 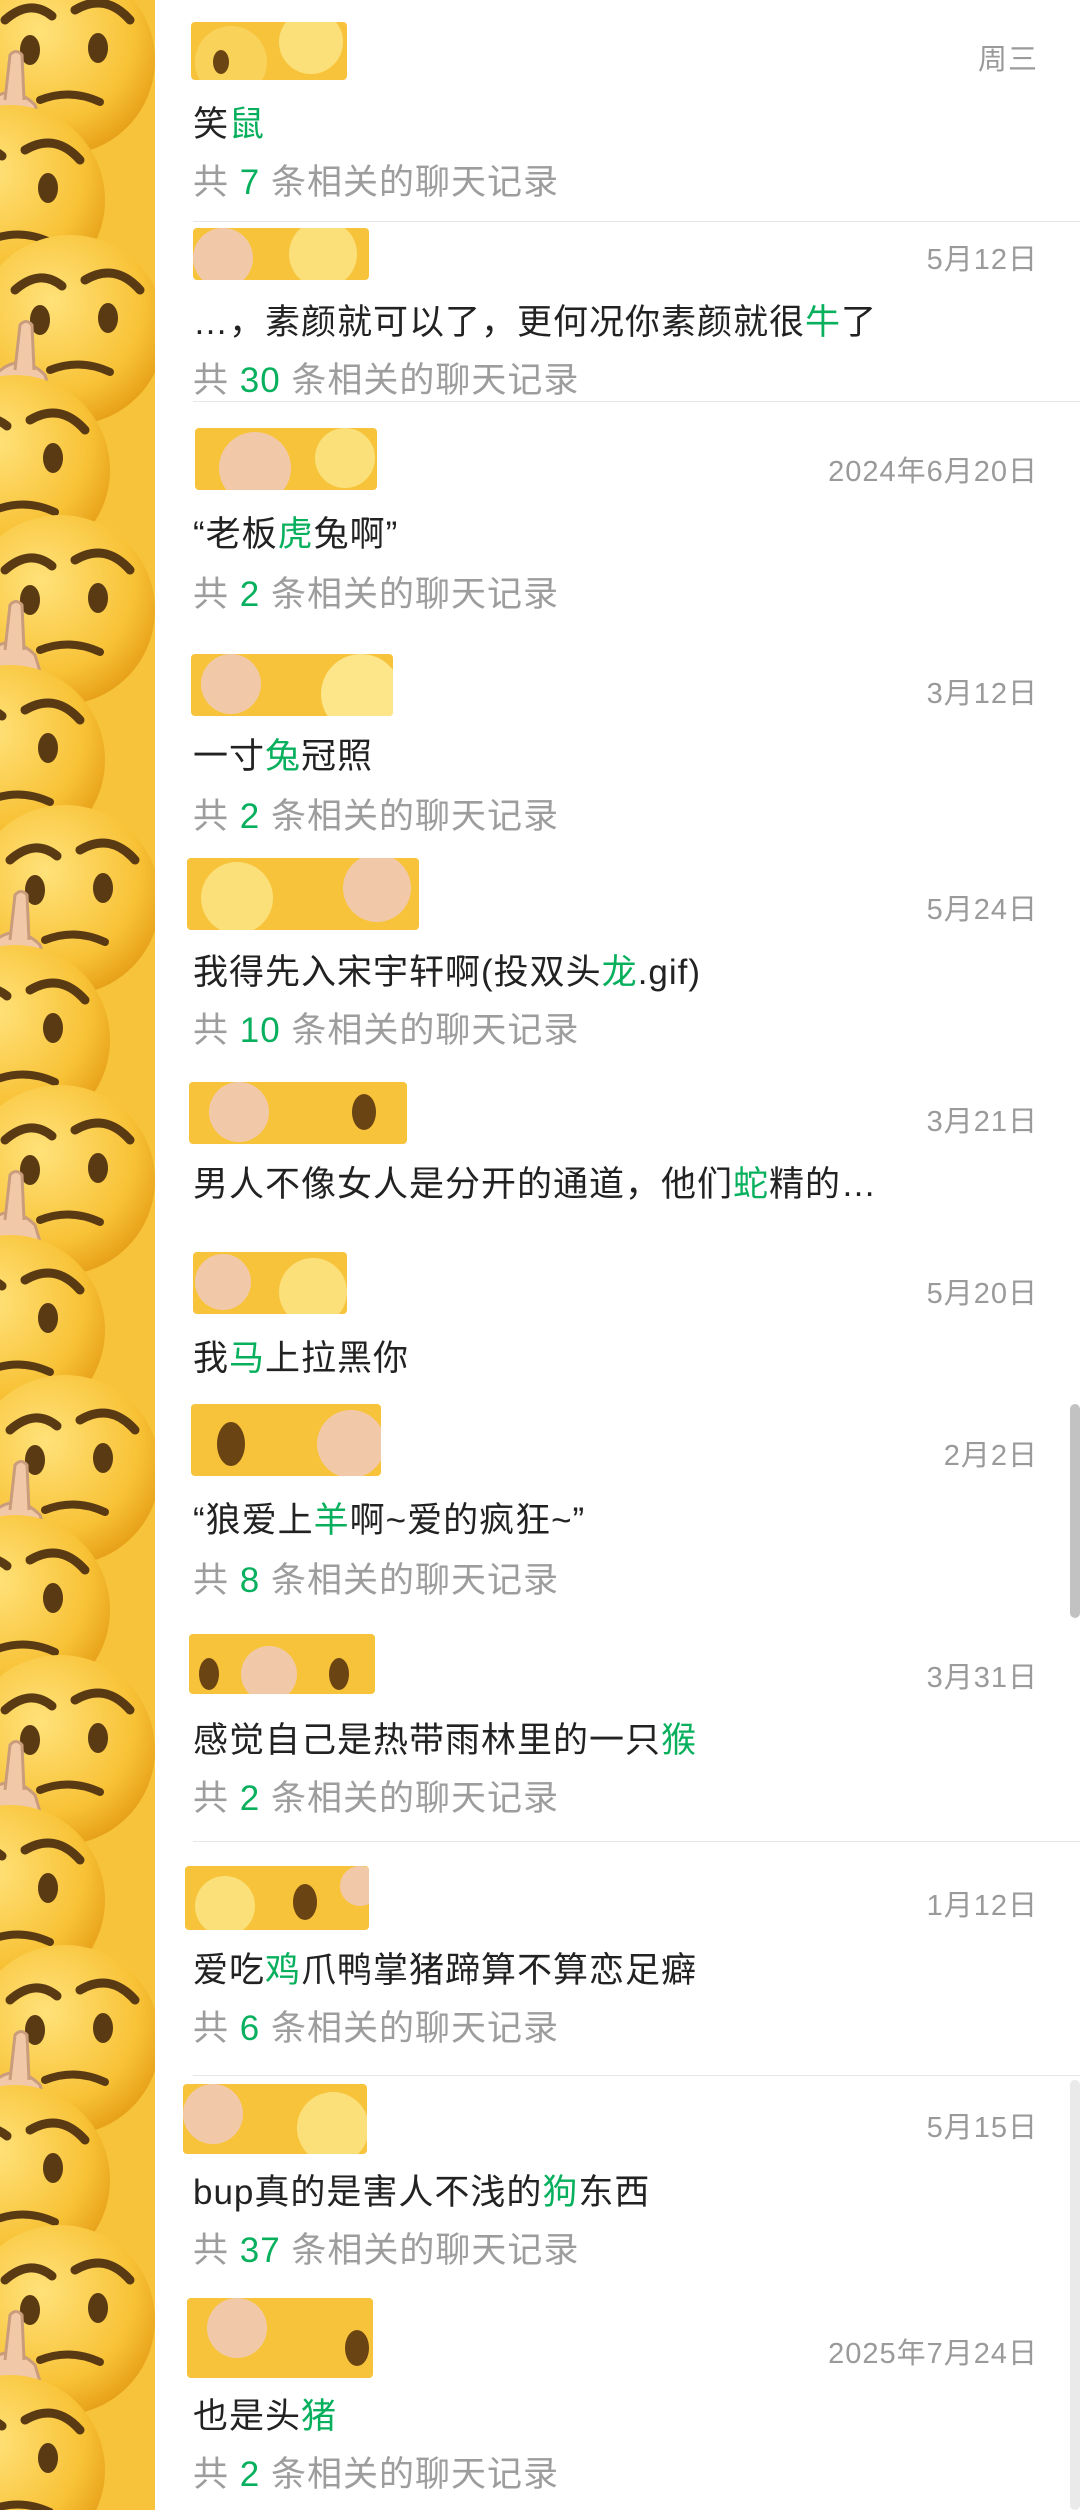 I want to click on result-item: 1月12日 爱吃鸡爪鸭掌猪蹄算不算恋足癖 共 6 条相关的聊天记录, so click(x=617, y=1959).